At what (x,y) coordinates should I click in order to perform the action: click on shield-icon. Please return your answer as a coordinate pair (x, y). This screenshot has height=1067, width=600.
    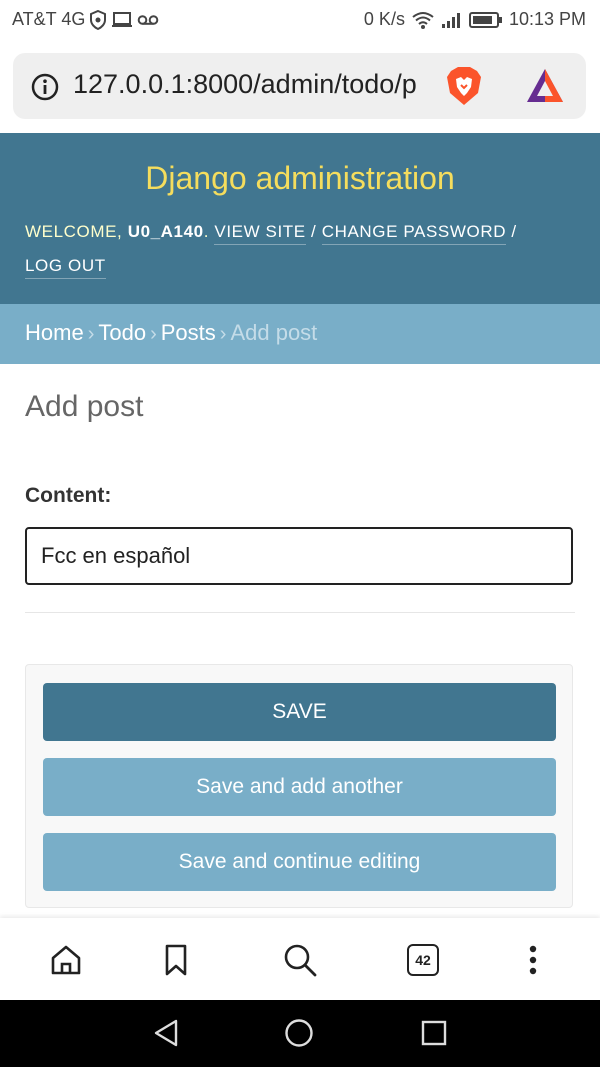
    Looking at the image, I should click on (98, 19).